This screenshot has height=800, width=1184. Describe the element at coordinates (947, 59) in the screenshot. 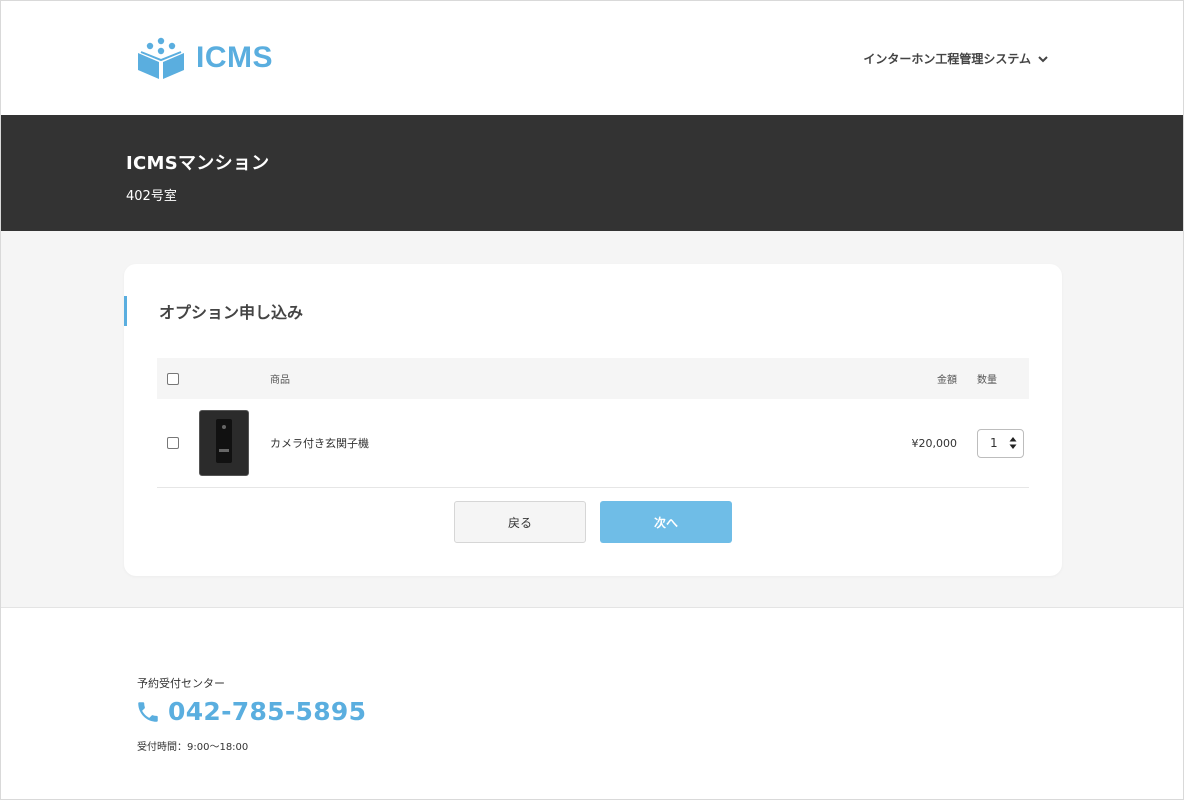

I see `system-menu-label: インターホン工程管理システム` at that location.